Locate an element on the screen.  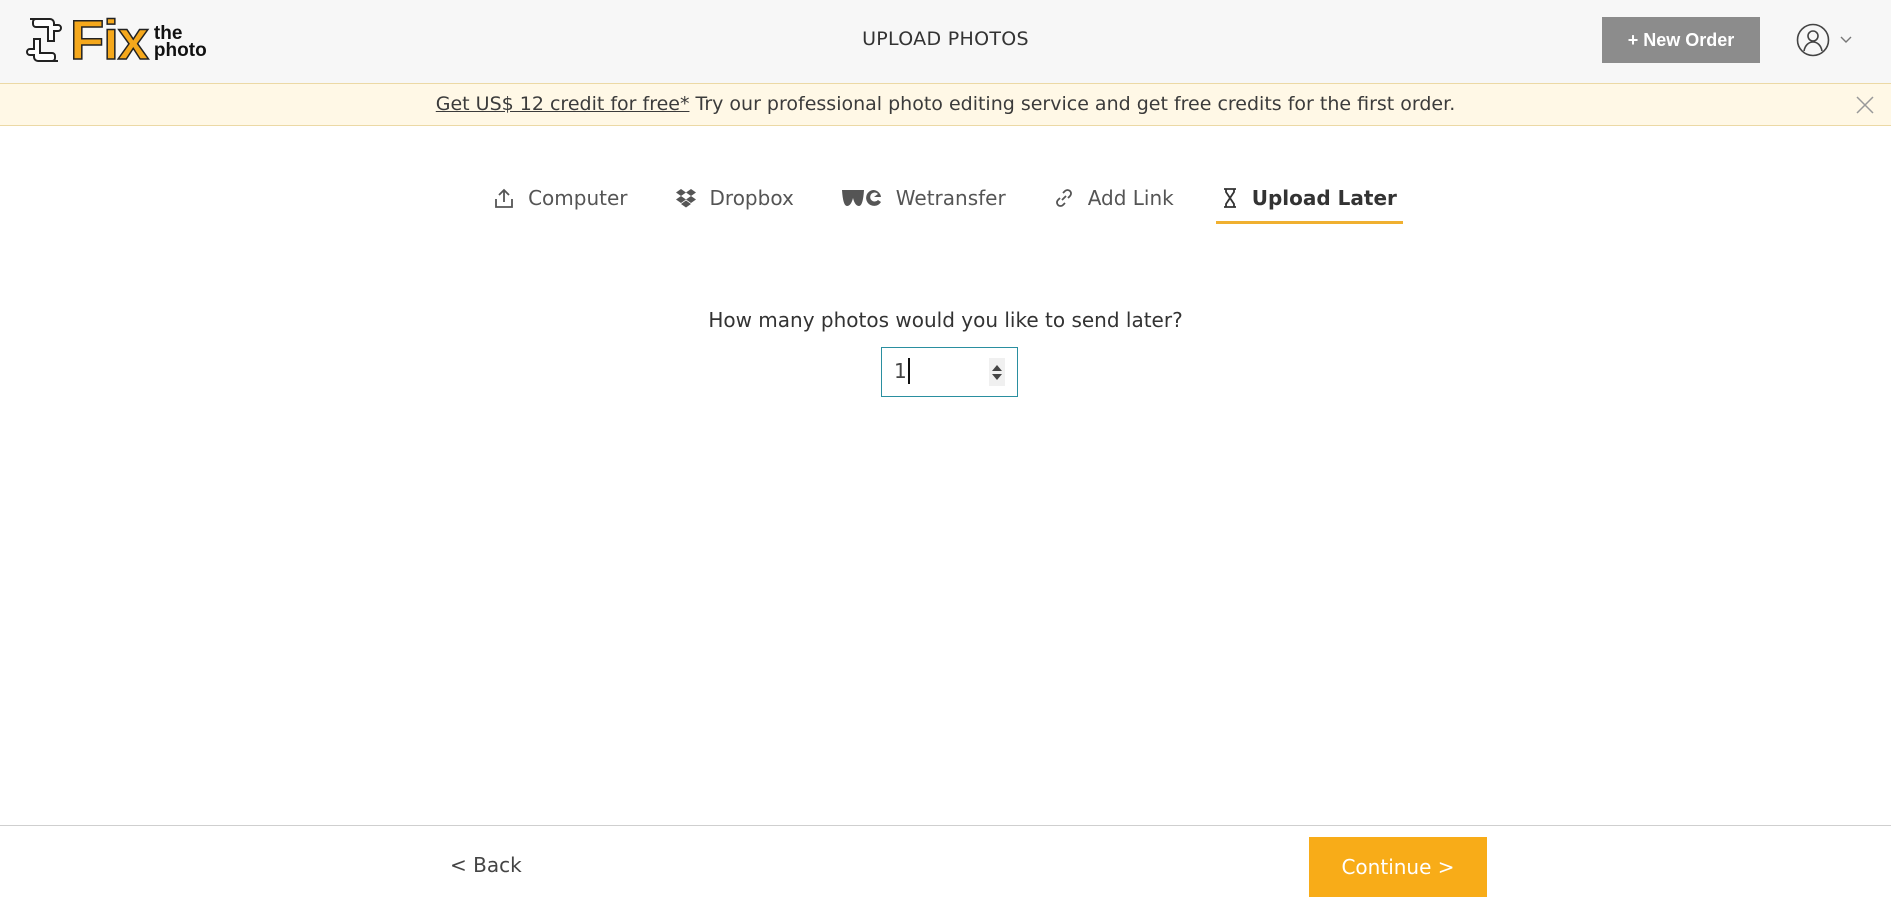
hourglass-icon is located at coordinates (1229, 198).